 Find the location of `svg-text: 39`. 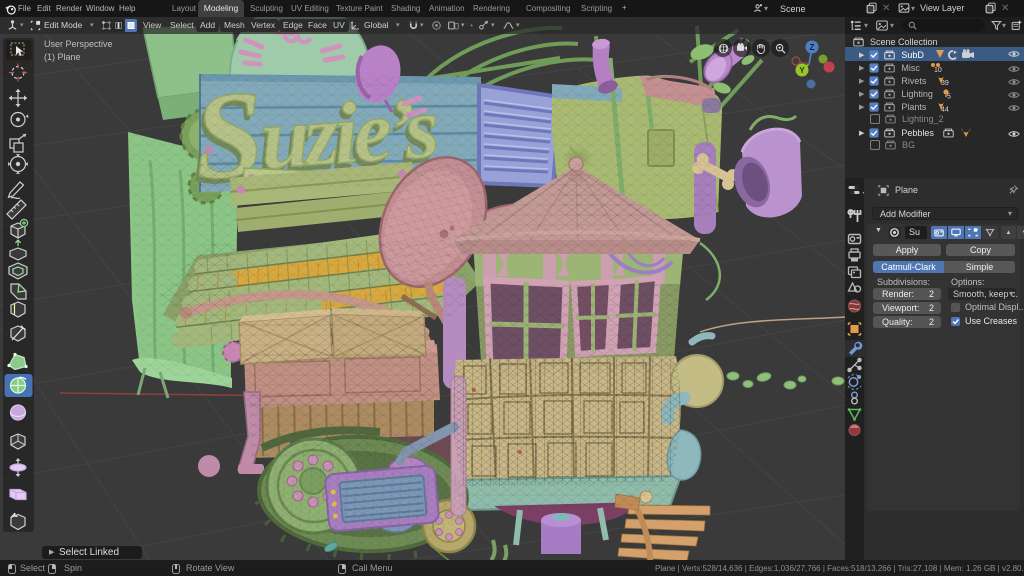

svg-text: 39 is located at coordinates (945, 83).